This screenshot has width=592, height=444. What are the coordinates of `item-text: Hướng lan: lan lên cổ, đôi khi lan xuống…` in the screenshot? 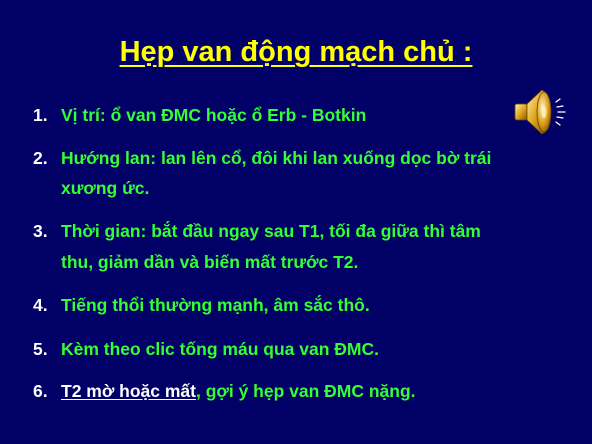 It's located at (276, 158).